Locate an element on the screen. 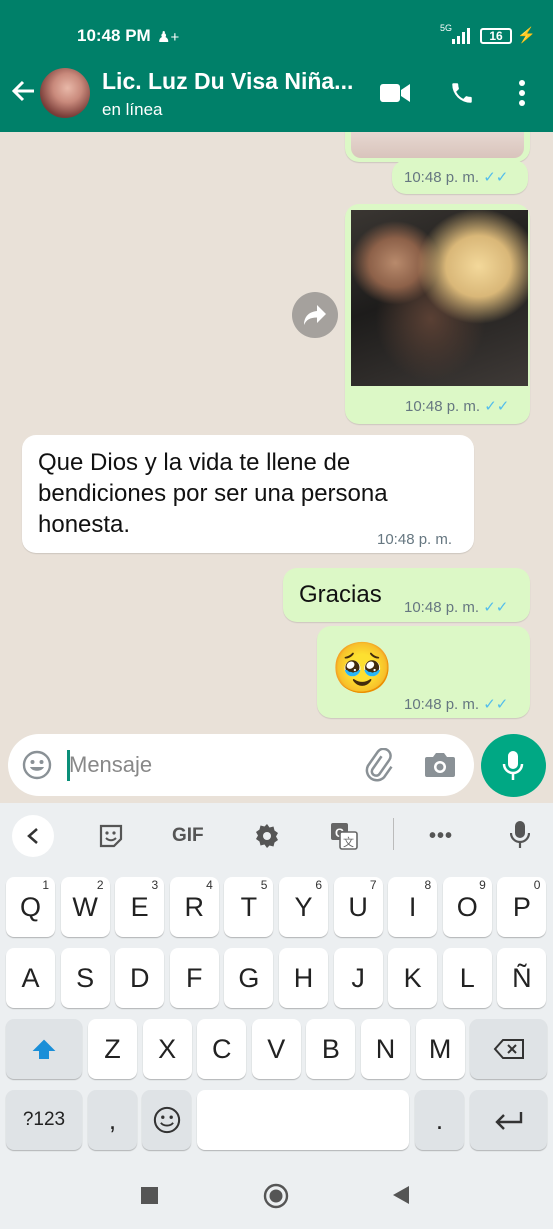 This screenshot has height=1229, width=553. outgoing-message: Gracias 10:48 p. m. ✓✓ is located at coordinates (406, 595).